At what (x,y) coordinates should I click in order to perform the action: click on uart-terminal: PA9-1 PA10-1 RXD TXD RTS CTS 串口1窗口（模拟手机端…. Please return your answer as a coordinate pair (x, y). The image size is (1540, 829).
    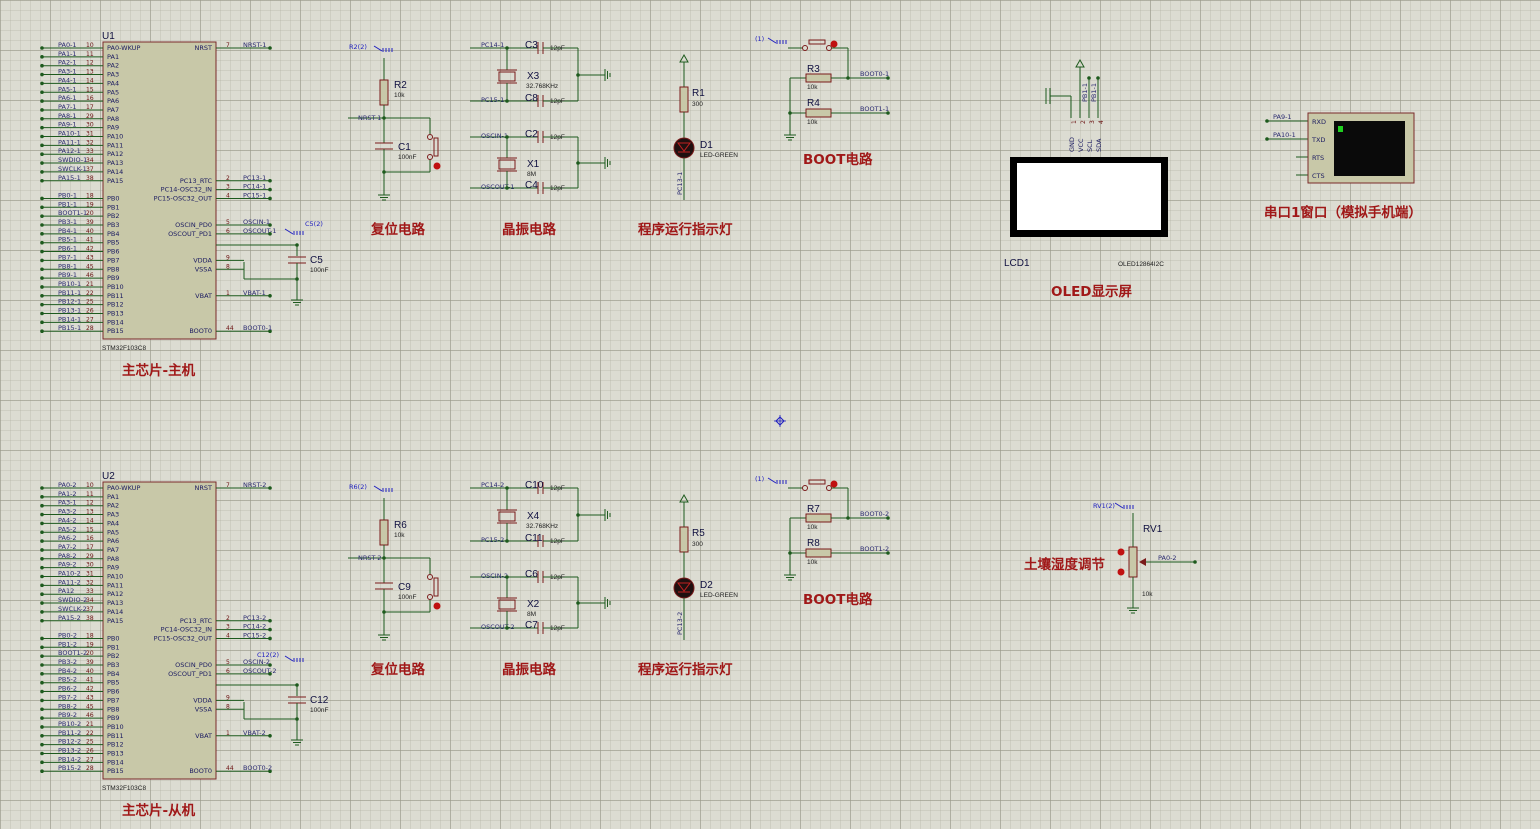
    Looking at the image, I should click on (1343, 166).